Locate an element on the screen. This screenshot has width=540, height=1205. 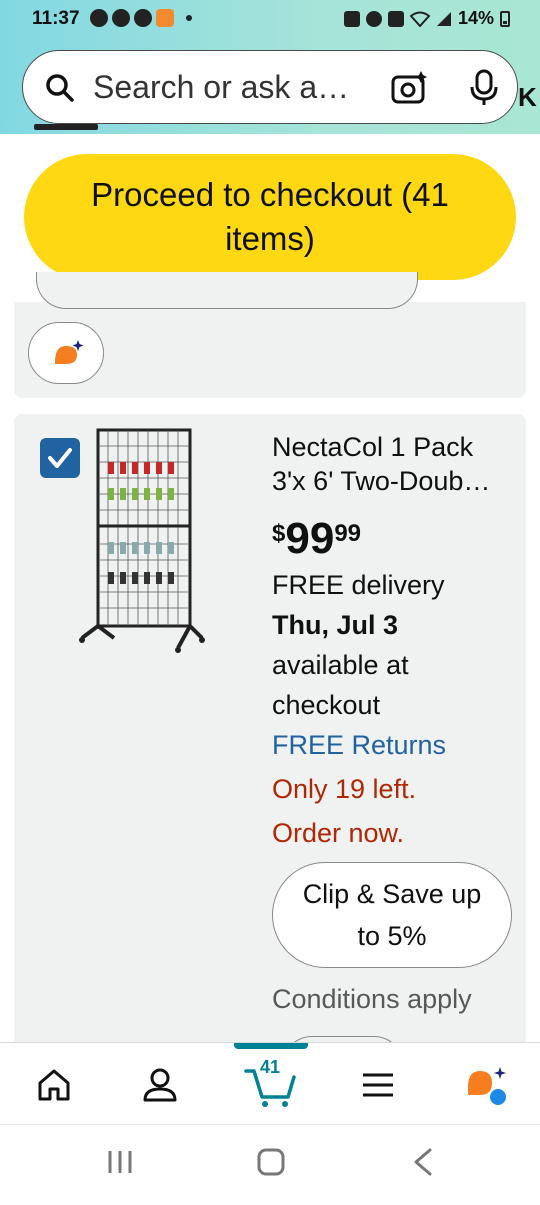
checkmark-icon is located at coordinates (60, 458).